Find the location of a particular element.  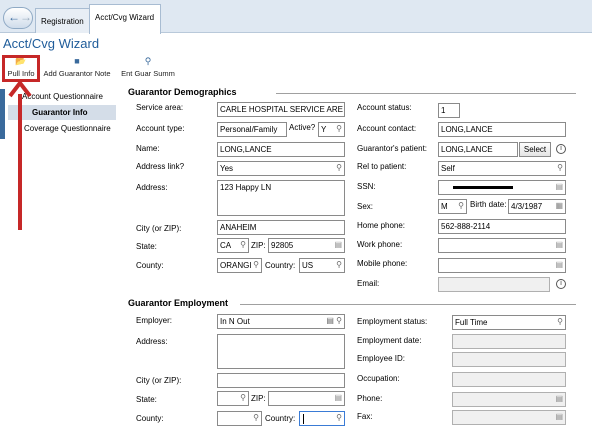

back-forward-button: ← → is located at coordinates (18, 18).